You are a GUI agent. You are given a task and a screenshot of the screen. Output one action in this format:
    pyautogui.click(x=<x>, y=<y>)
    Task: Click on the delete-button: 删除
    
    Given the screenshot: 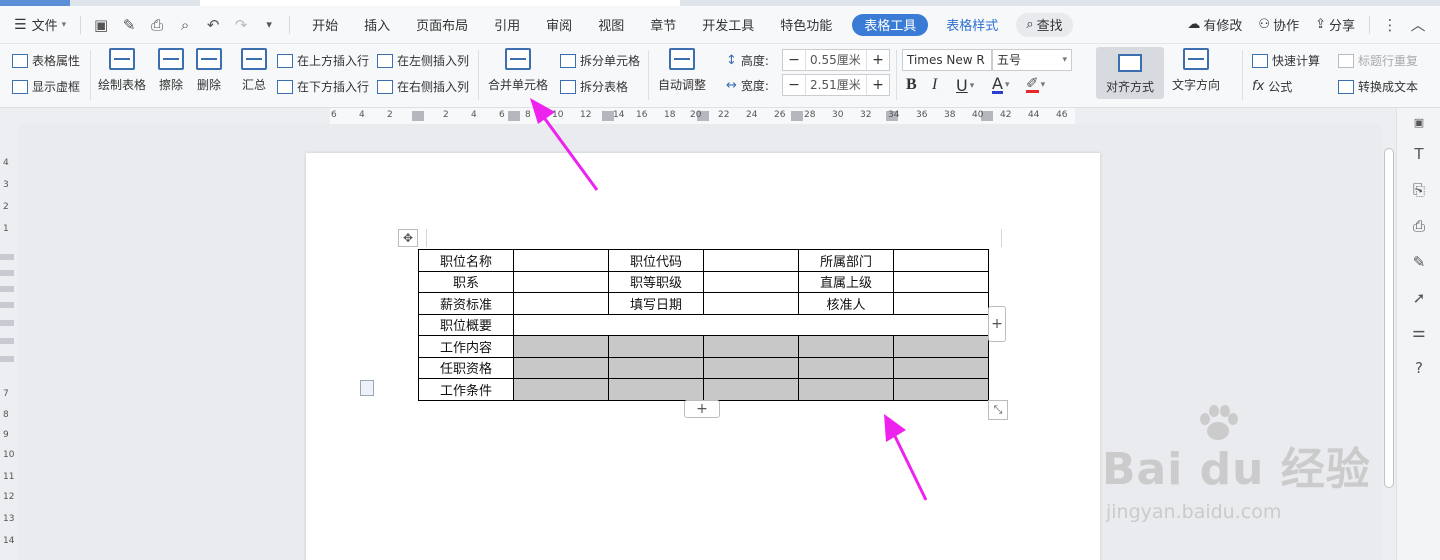 What is the action you would take?
    pyautogui.click(x=209, y=70)
    